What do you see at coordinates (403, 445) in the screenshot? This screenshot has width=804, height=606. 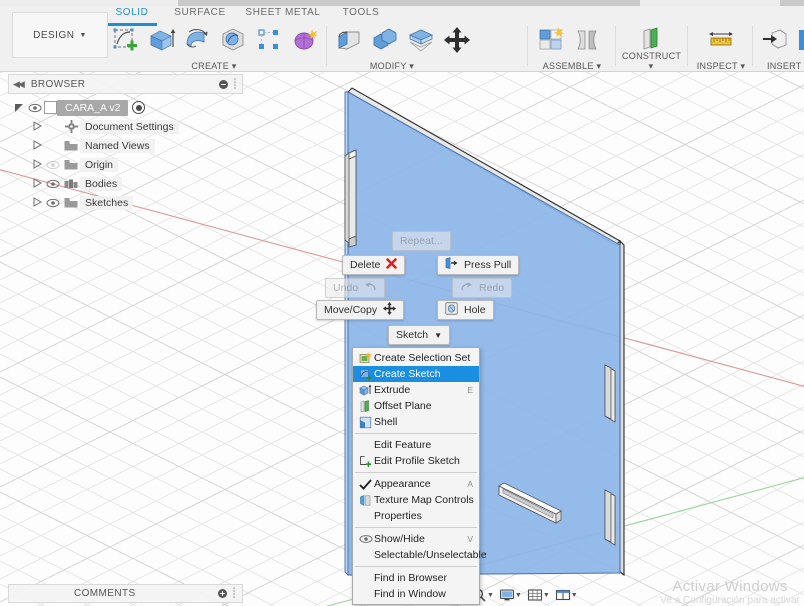 I see `menu-label-edit-feature: Edit Feature` at bounding box center [403, 445].